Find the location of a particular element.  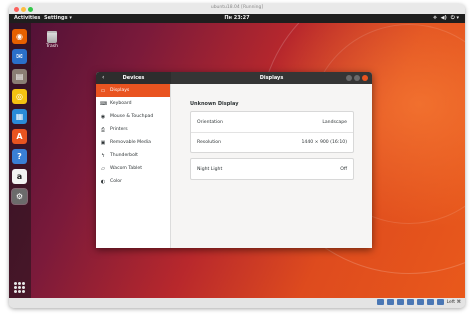

vm-status-bar: Left ⌘ is located at coordinates (237, 303).